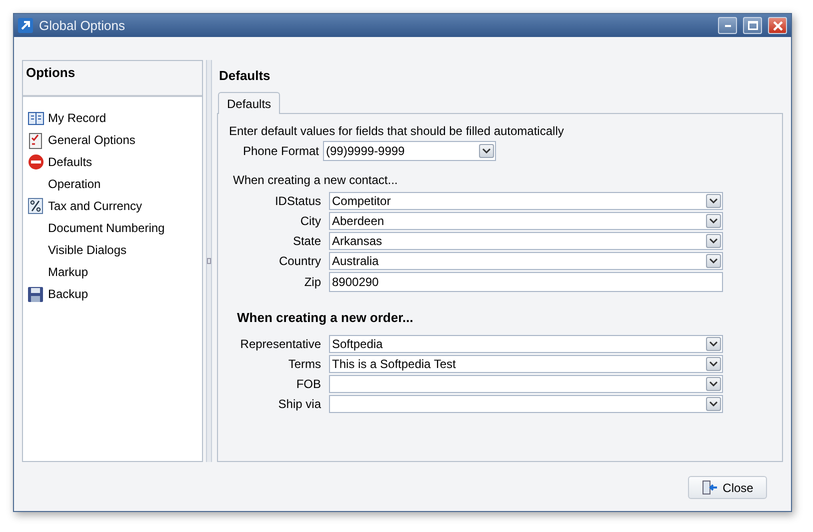 The image size is (813, 532). I want to click on close-button, so click(777, 25).